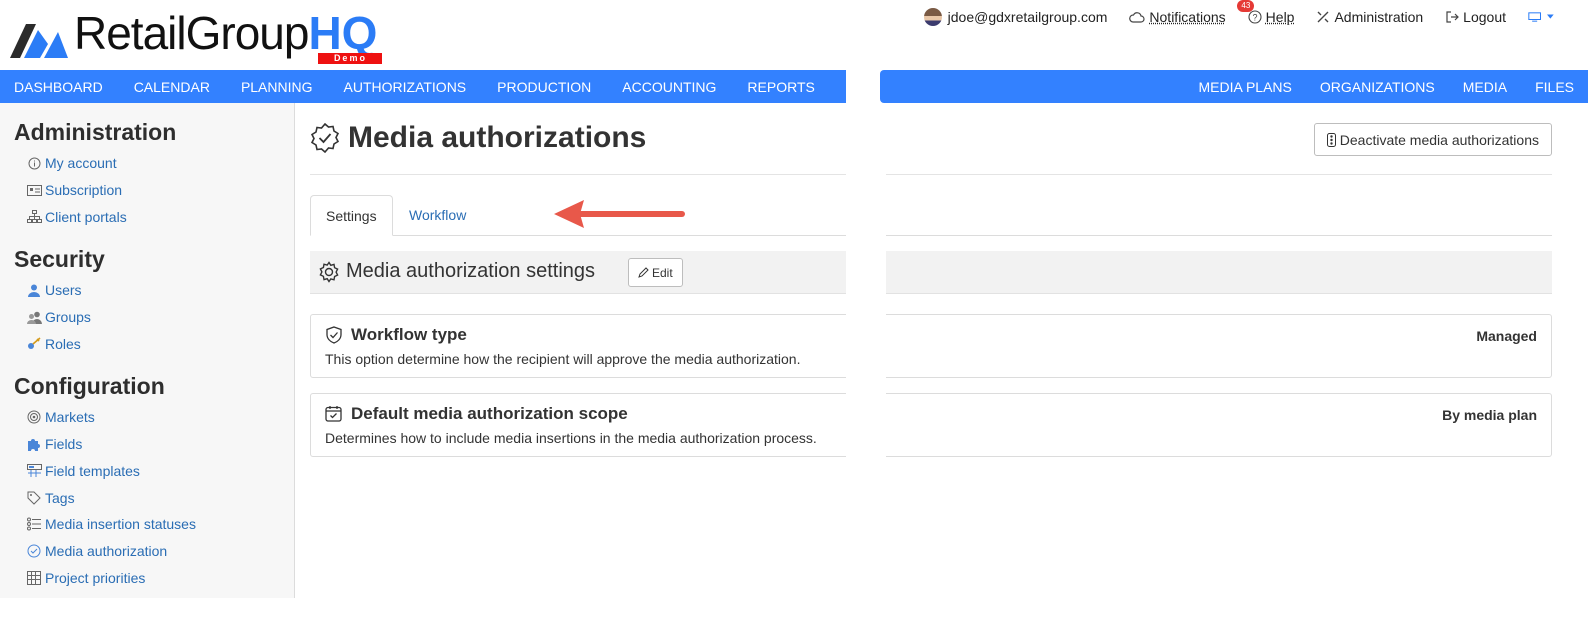 The height and width of the screenshot is (633, 1588). I want to click on sidebar-item-label: Tags, so click(60, 497).